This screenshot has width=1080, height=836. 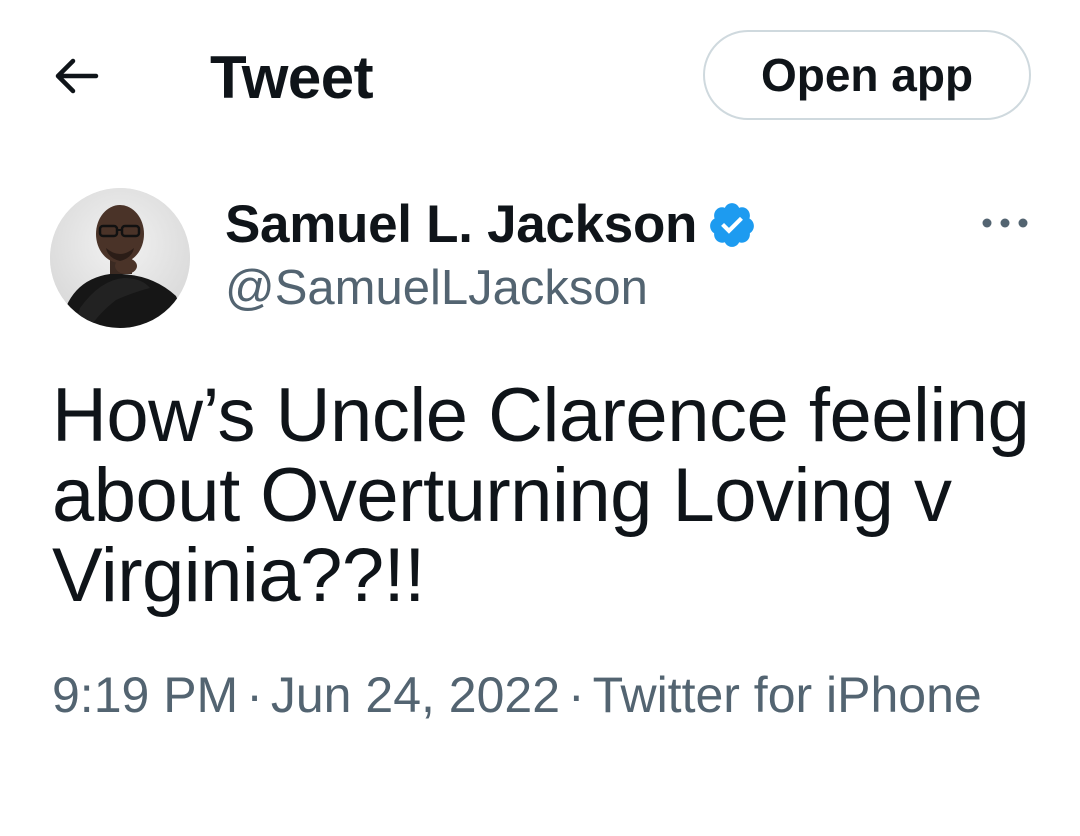 I want to click on avatar-photo, so click(x=120, y=258).